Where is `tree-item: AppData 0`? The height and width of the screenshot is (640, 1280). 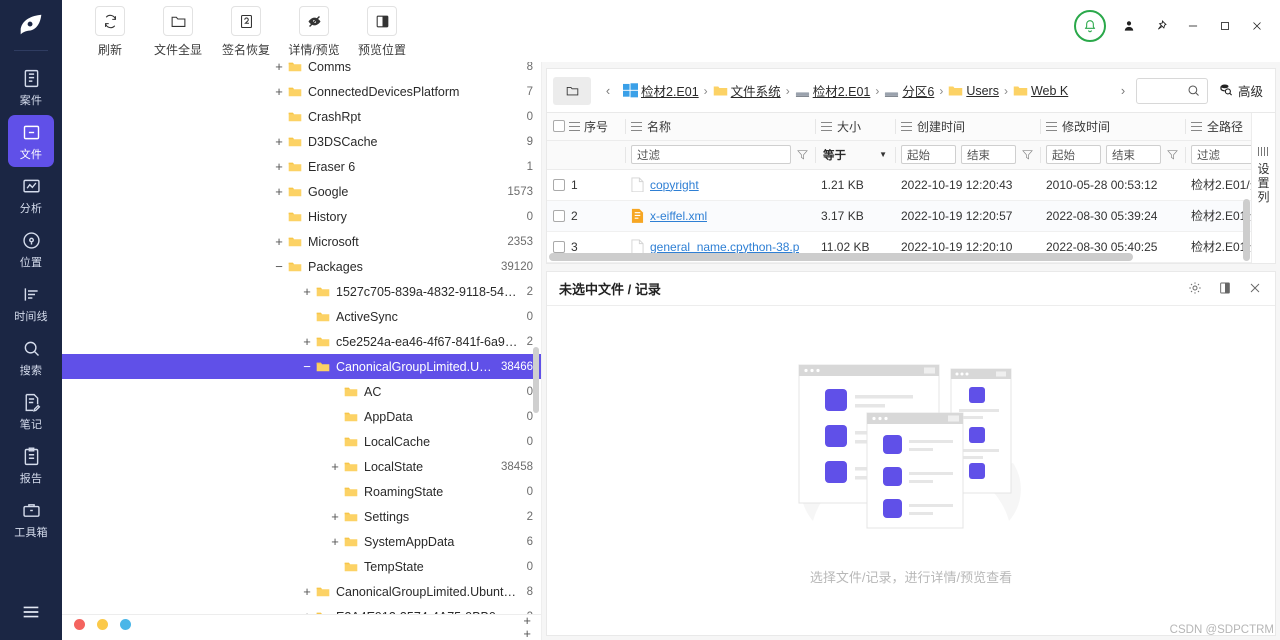
tree-item: AppData 0 is located at coordinates (301, 416).